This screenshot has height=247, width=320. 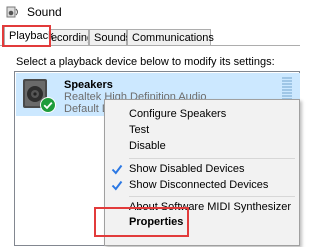 I want to click on menu-item-configure-speakers: Configure Speakers, so click(x=202, y=114).